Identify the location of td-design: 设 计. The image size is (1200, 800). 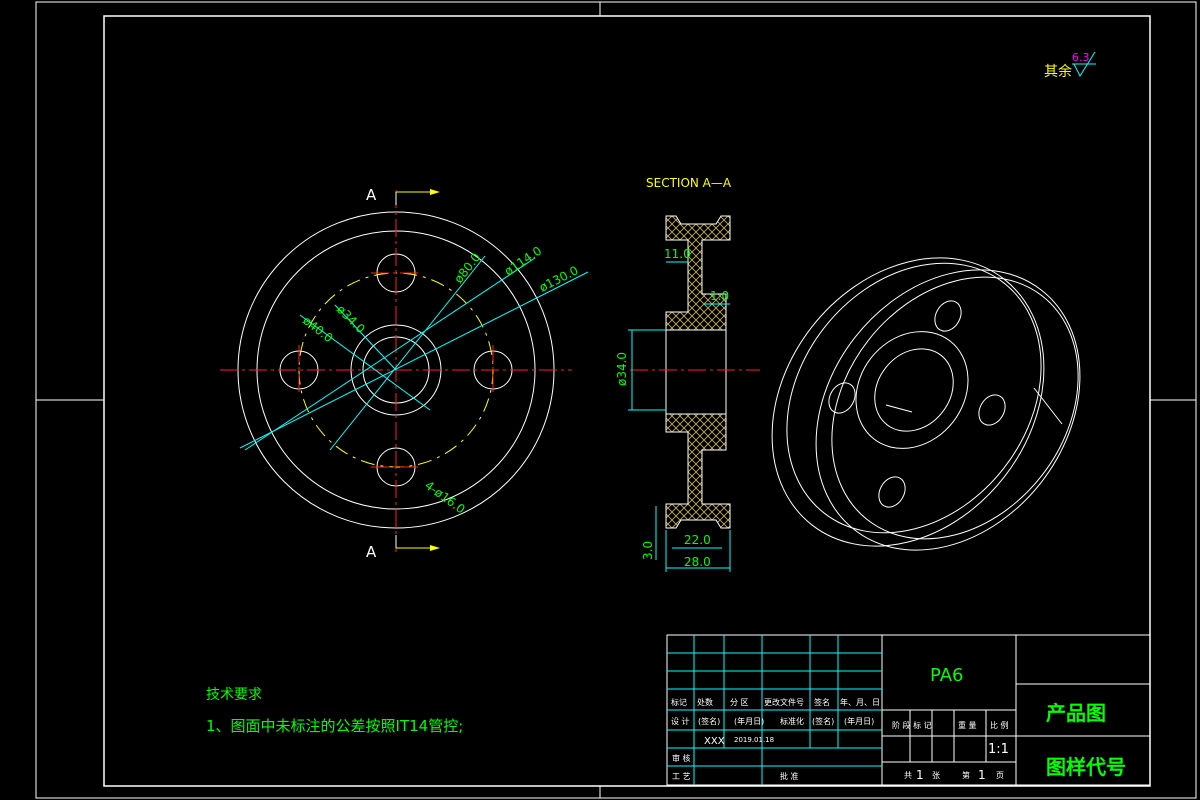
(680, 721).